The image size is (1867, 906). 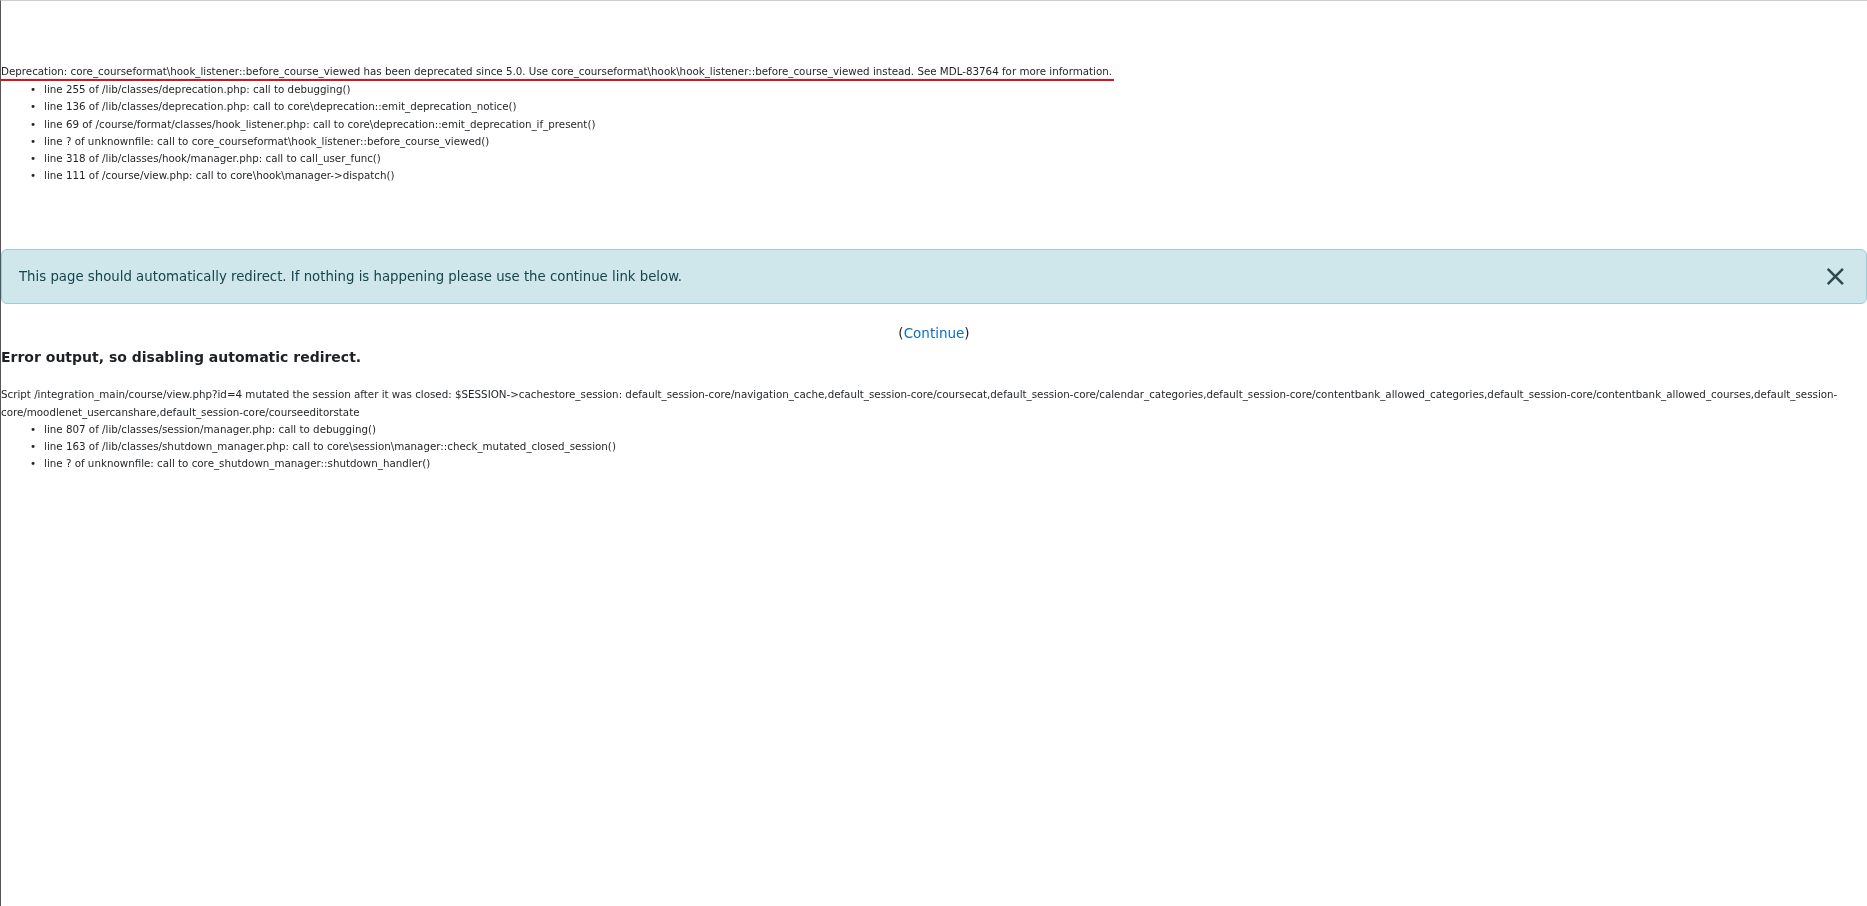 I want to click on trace-line: line 136 of /lib/classes/deprecation.php: call to core\deprecation::emit_deprecation_notice(), so click(x=280, y=107).